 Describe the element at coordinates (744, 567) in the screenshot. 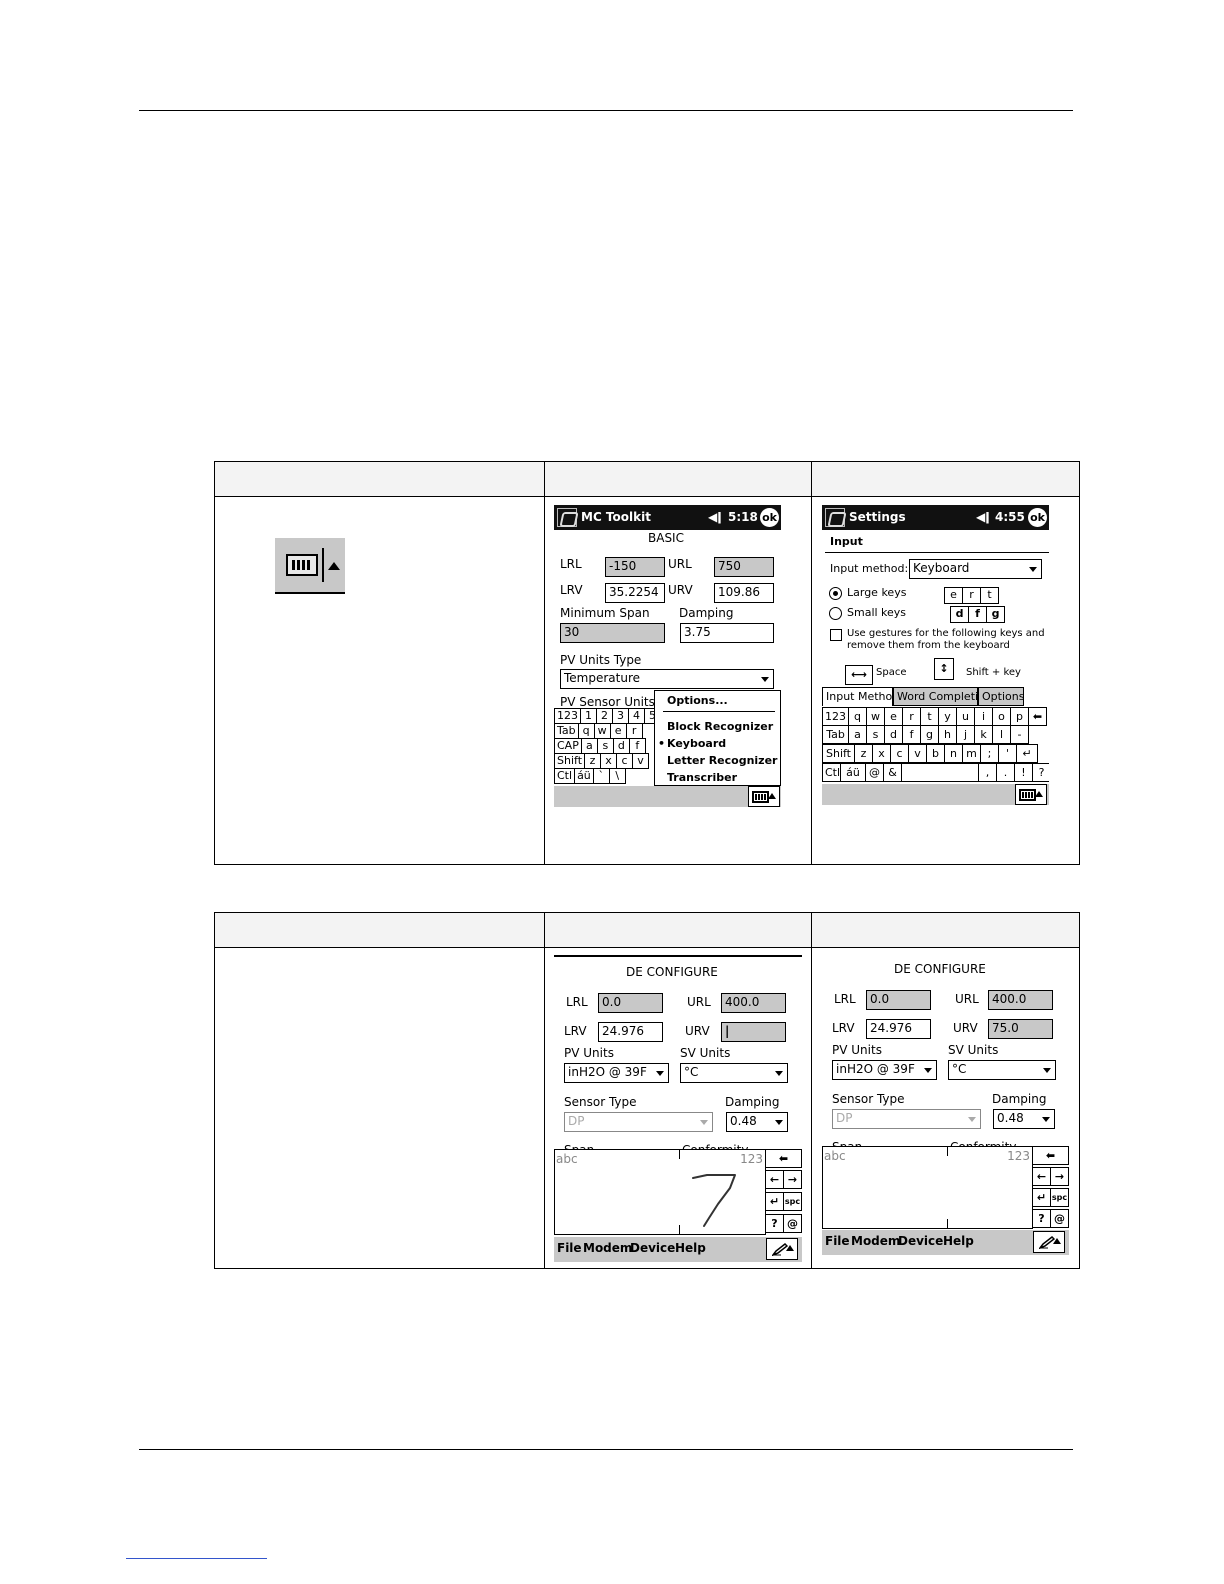

I see `url-field: 750` at that location.